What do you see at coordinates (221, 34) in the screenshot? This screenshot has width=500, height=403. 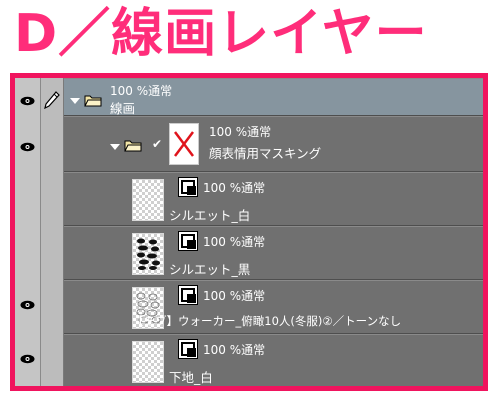 I see `page-title: D／線画レイヤー` at bounding box center [221, 34].